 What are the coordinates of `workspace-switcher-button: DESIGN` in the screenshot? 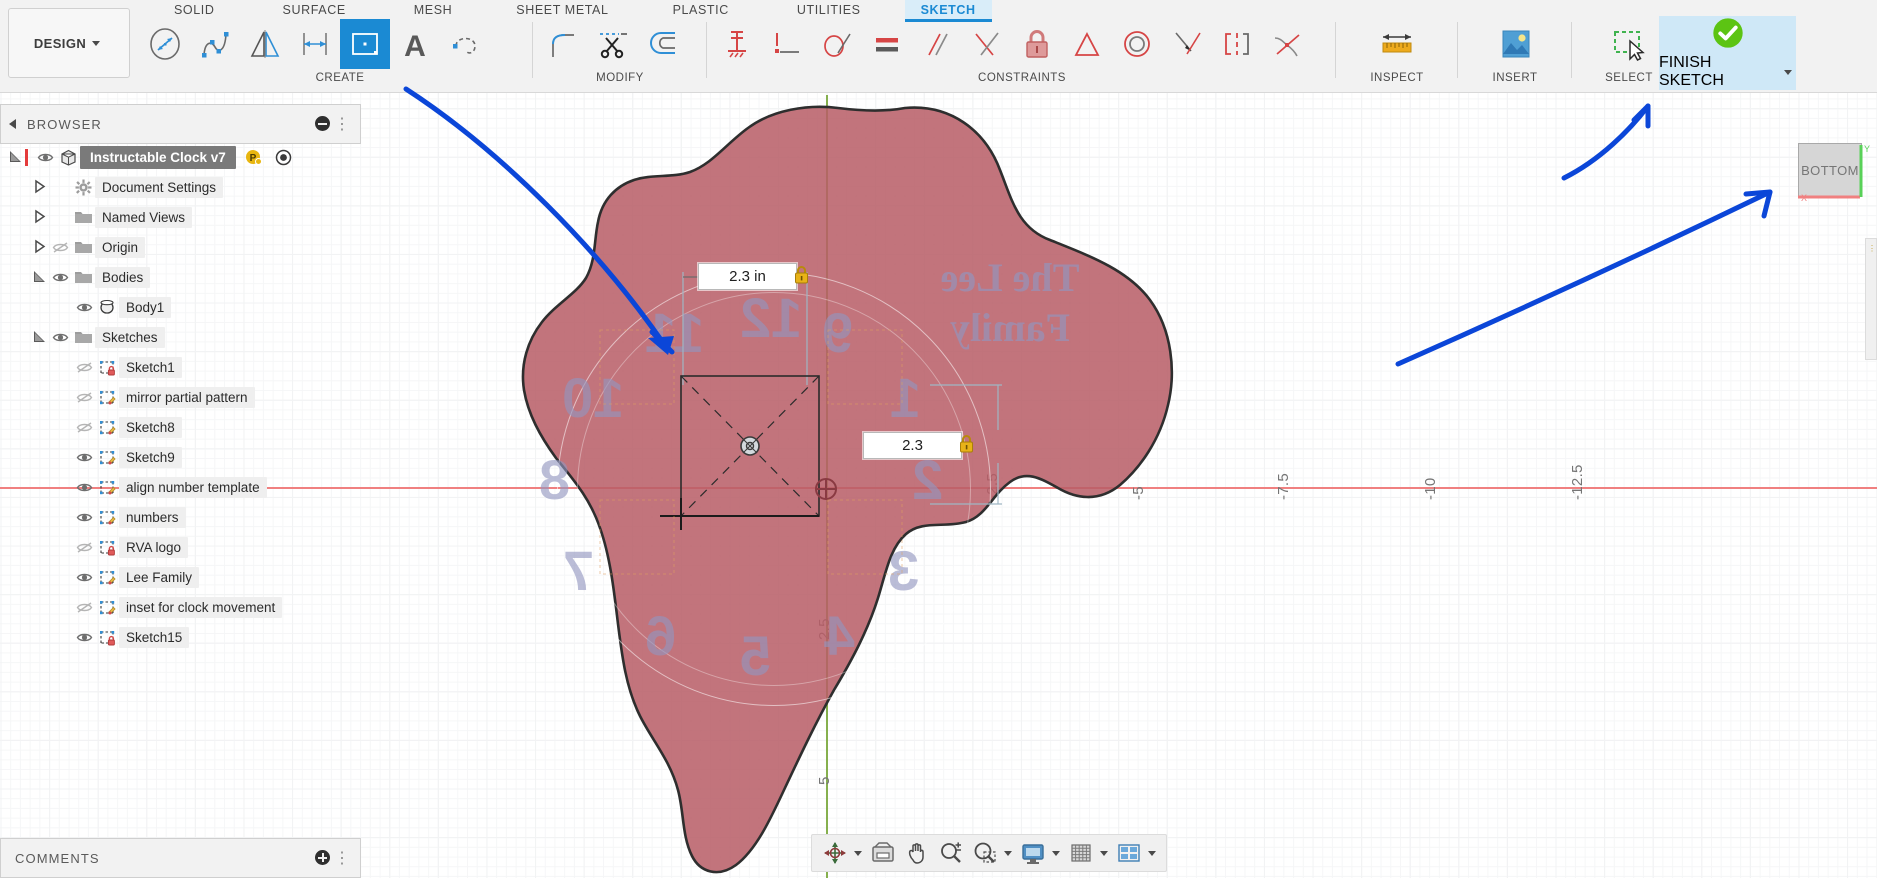 It's located at (69, 43).